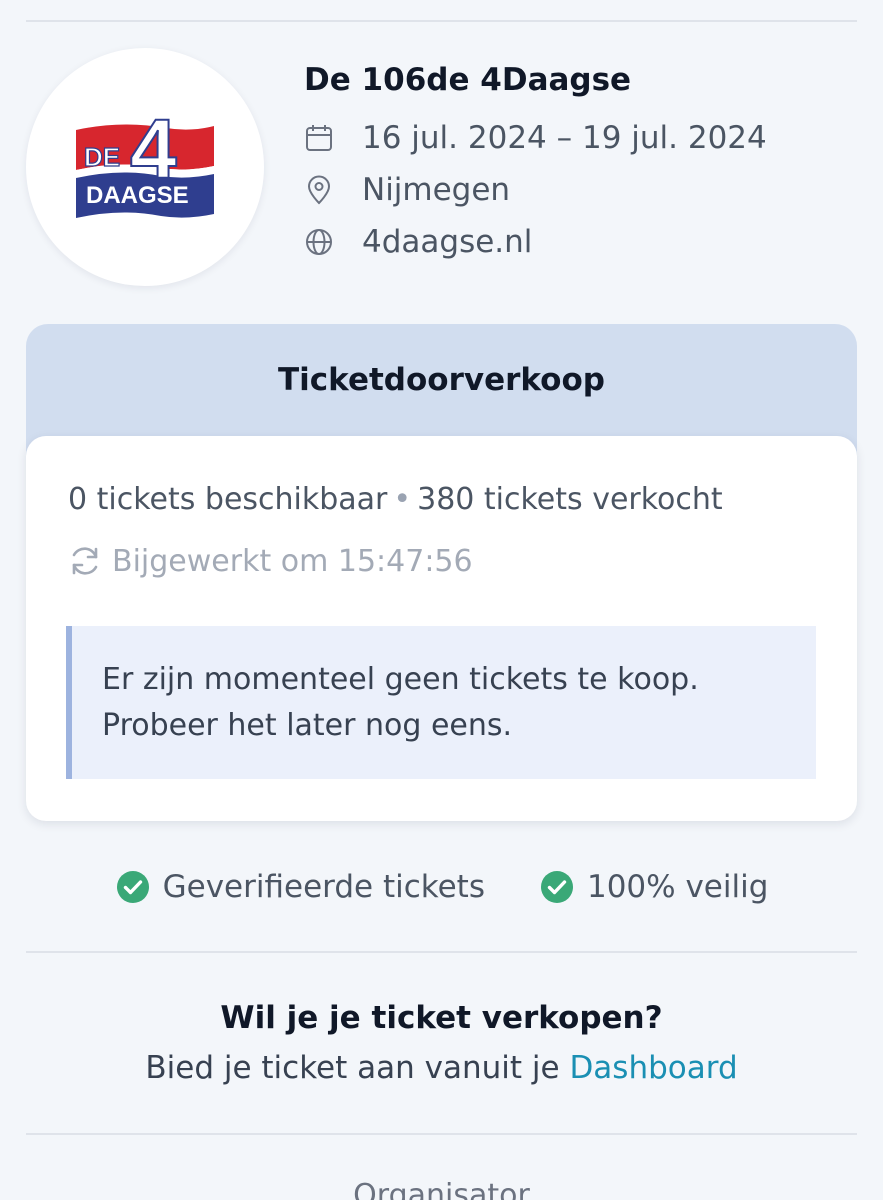 The width and height of the screenshot is (883, 1200). I want to click on secure-badge: 100% veilig, so click(653, 887).